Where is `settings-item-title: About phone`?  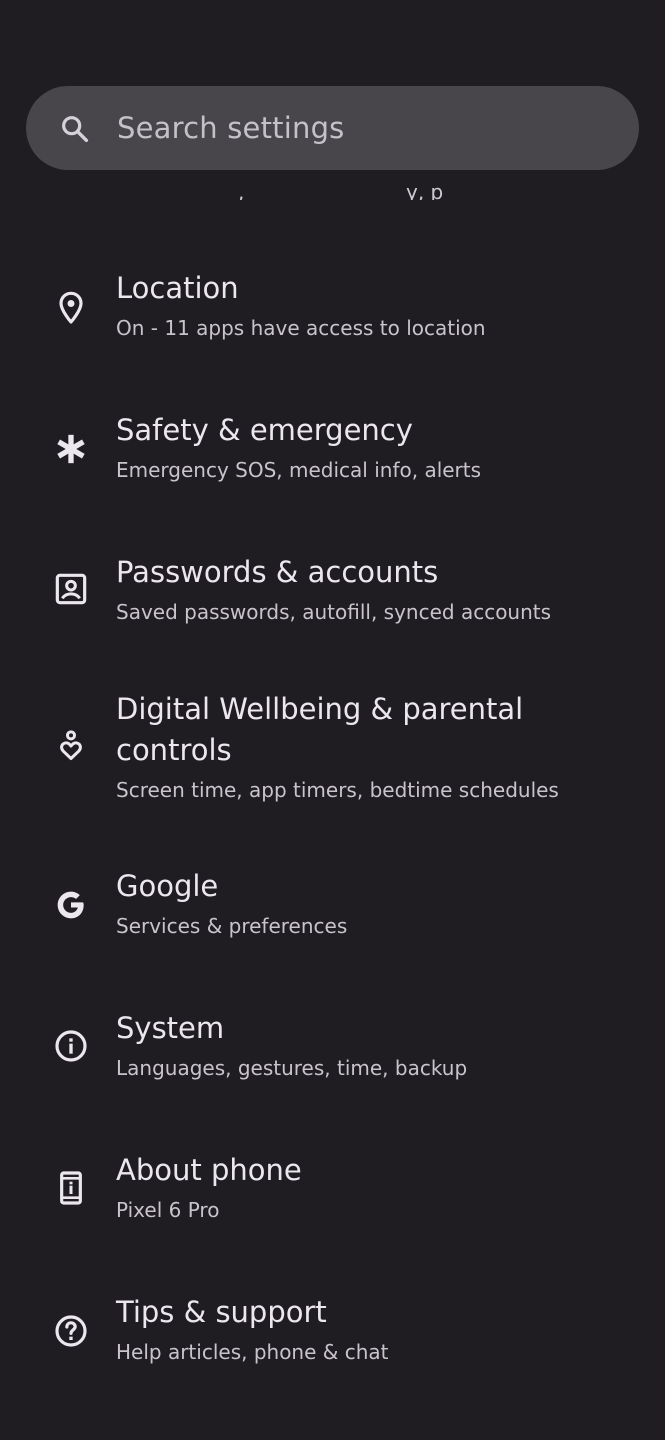 settings-item-title: About phone is located at coordinates (209, 1170).